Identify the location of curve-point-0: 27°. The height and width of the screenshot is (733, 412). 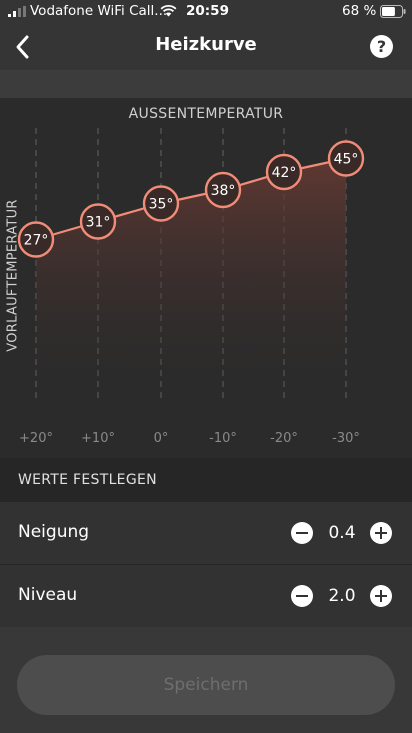
(36, 239).